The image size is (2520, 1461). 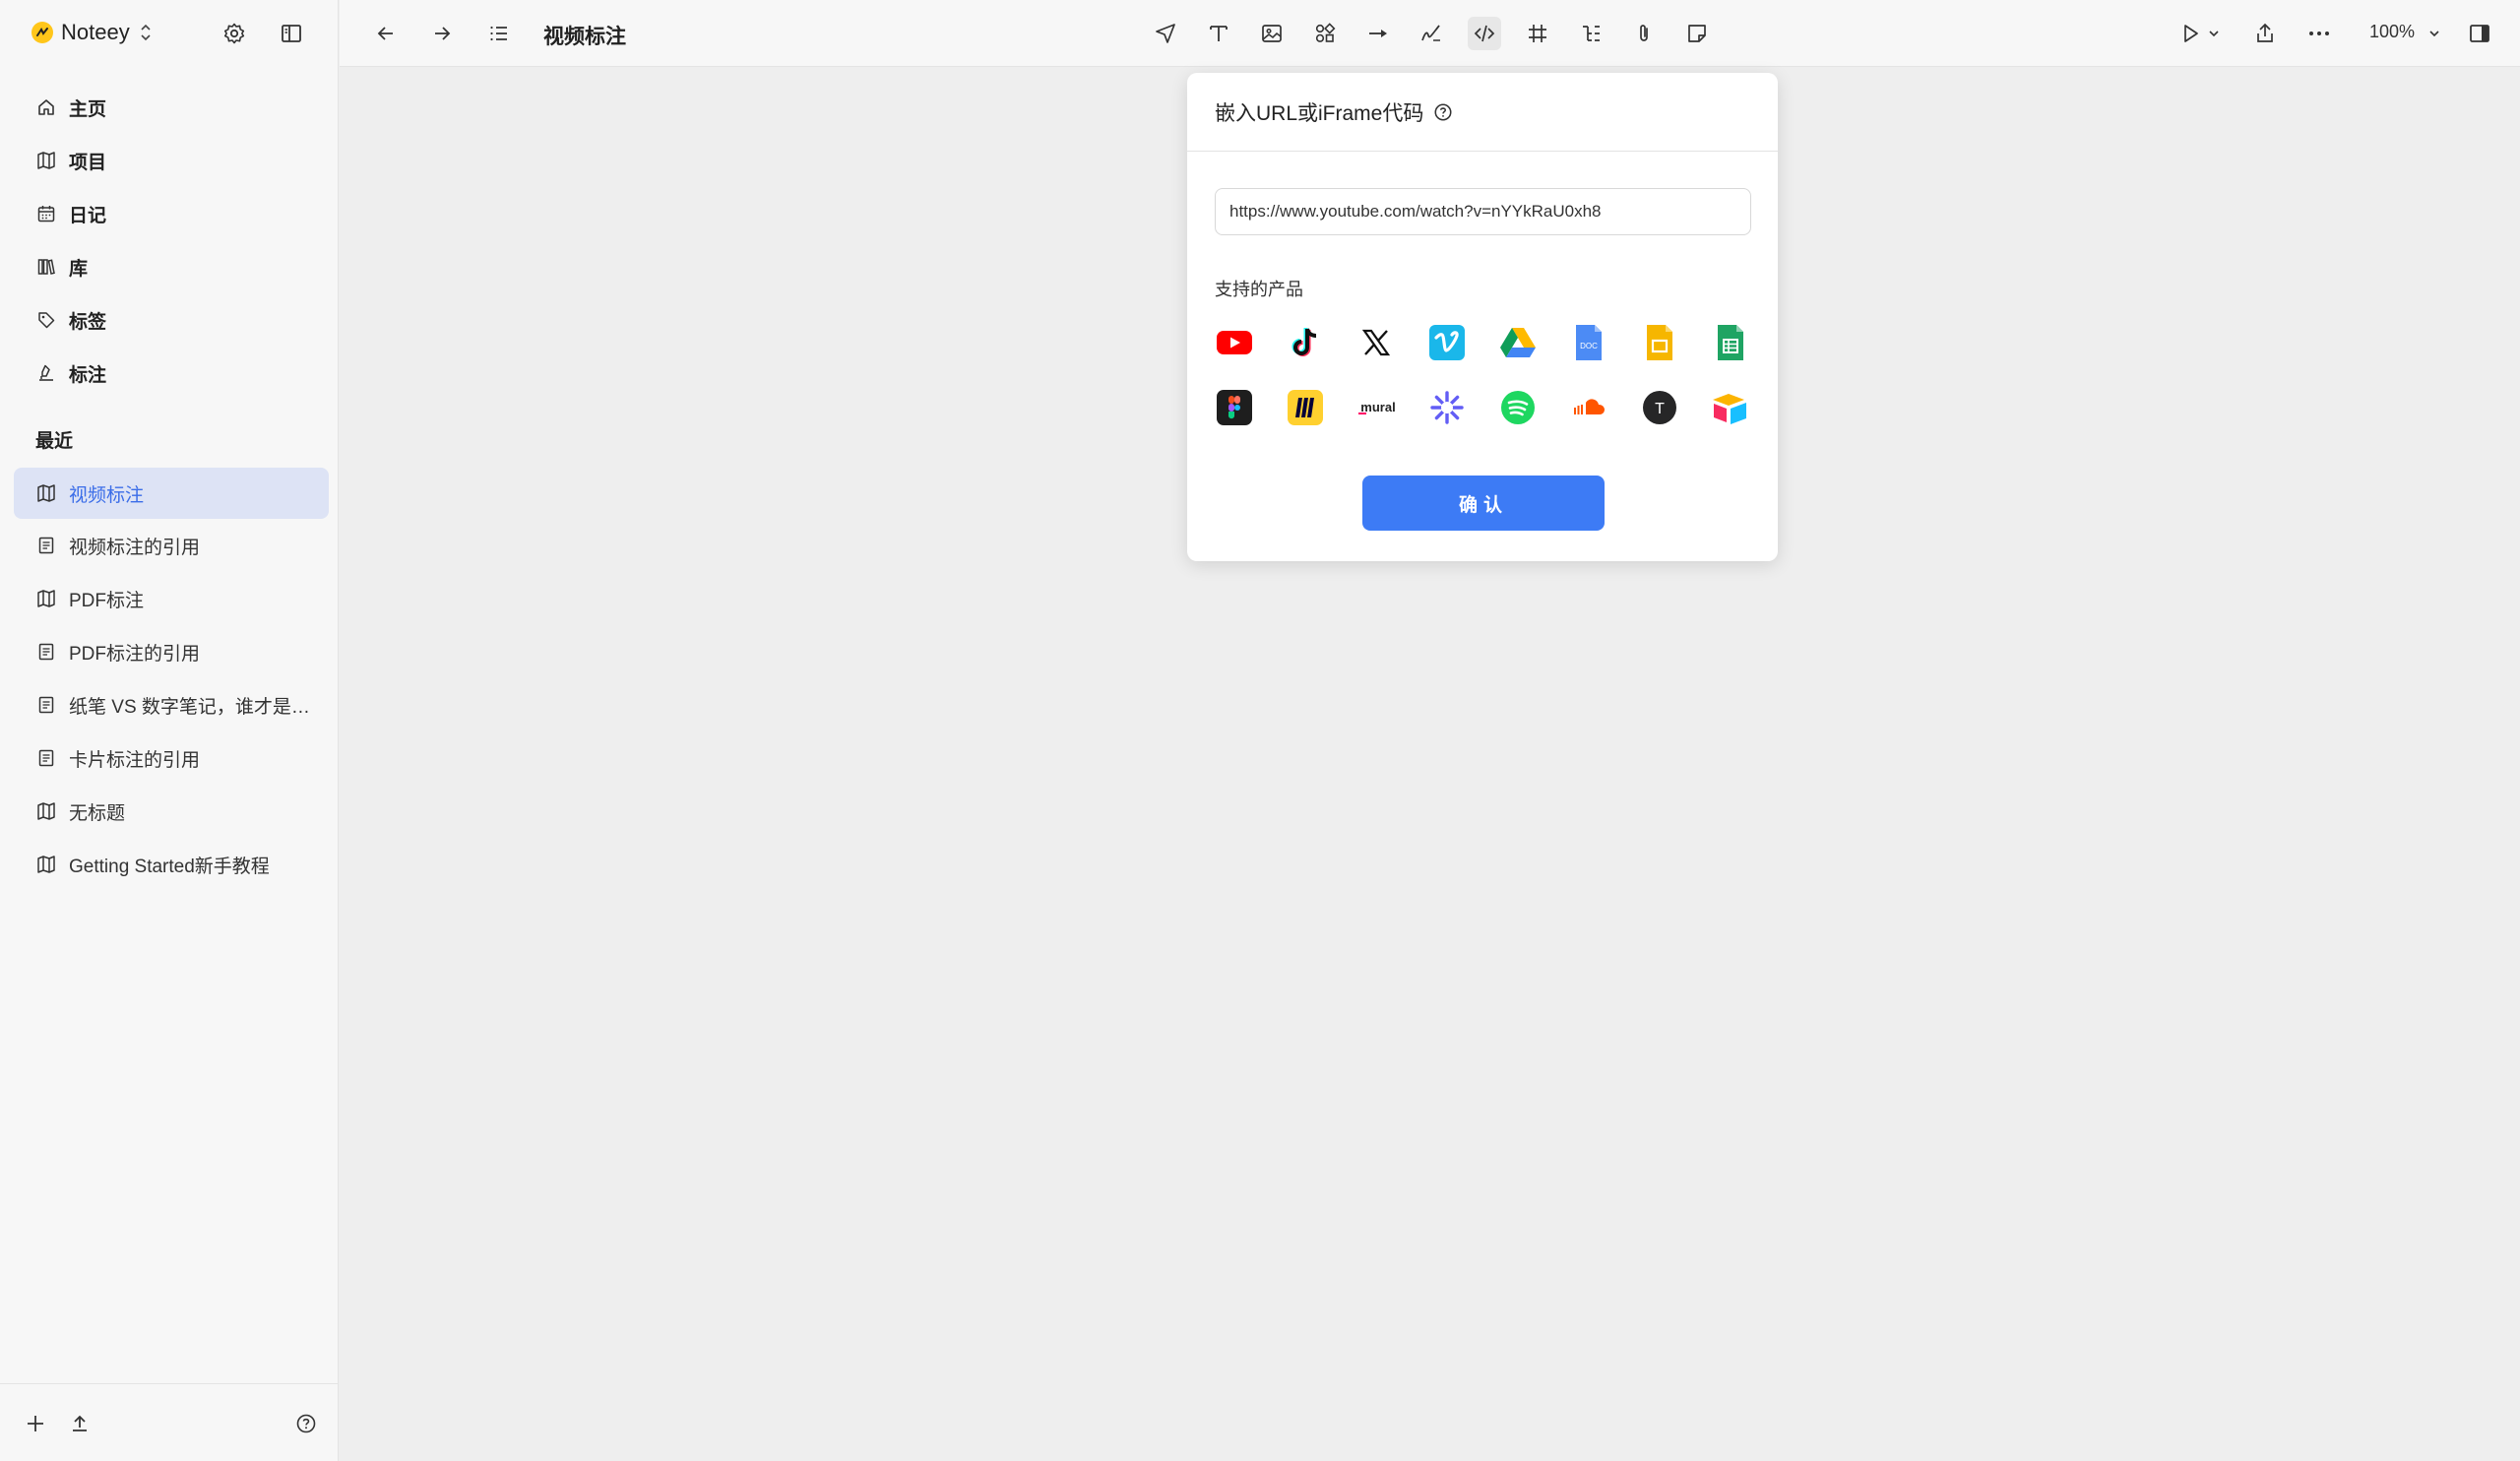 What do you see at coordinates (171, 320) in the screenshot?
I see `nav-item-tags: 标签` at bounding box center [171, 320].